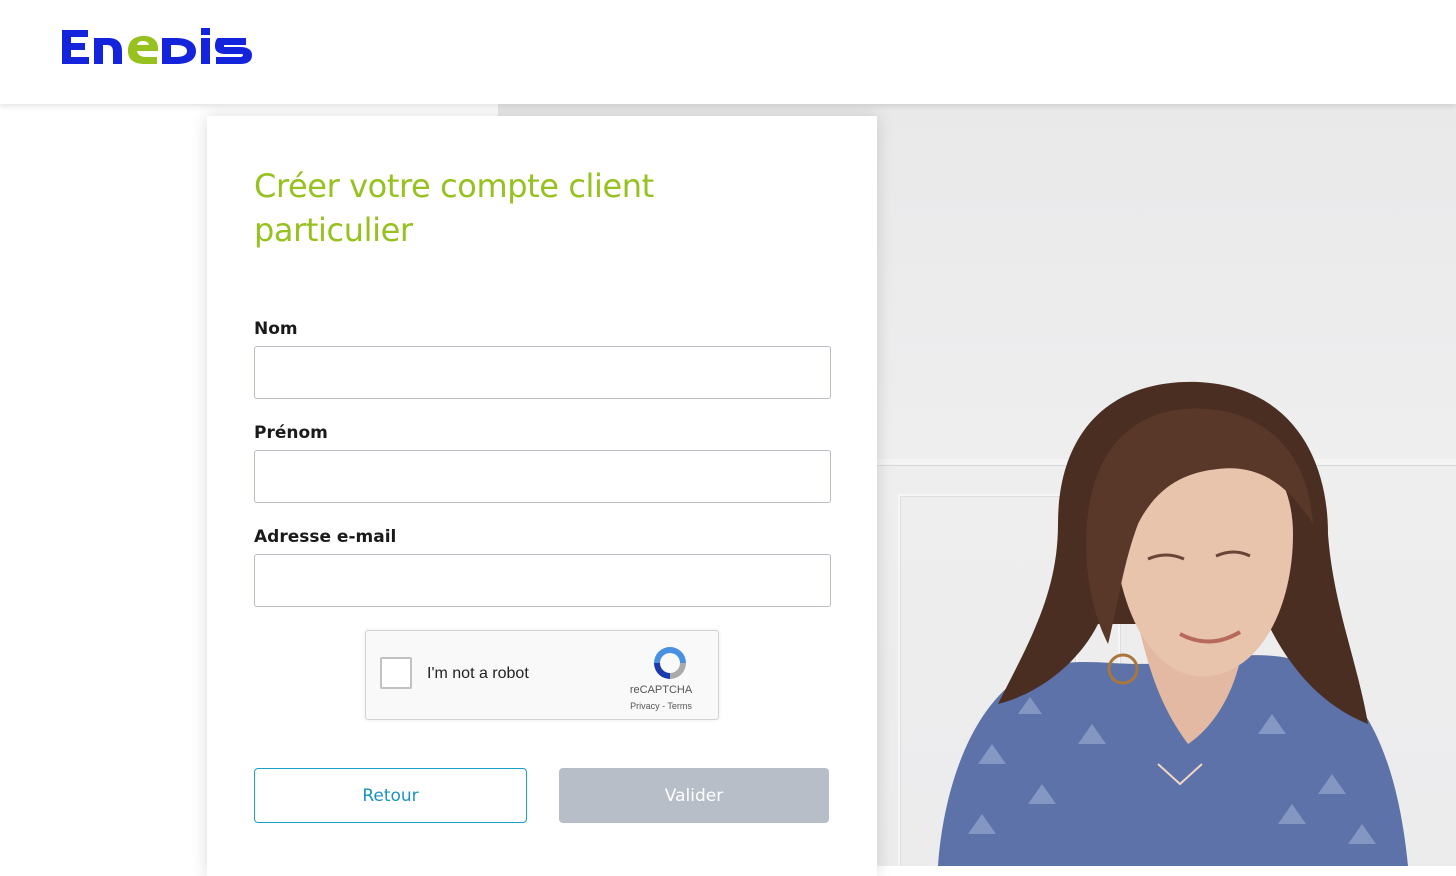 Image resolution: width=1456 pixels, height=876 pixels. What do you see at coordinates (728, 52) in the screenshot?
I see `site-header` at bounding box center [728, 52].